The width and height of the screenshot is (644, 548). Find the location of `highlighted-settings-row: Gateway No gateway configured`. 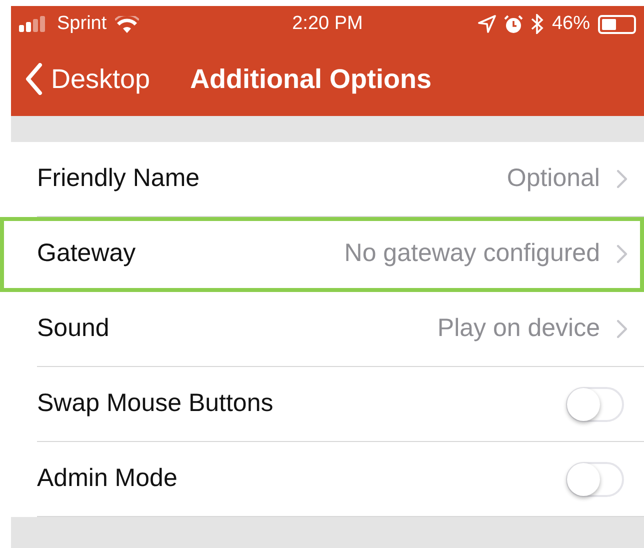

highlighted-settings-row: Gateway No gateway configured is located at coordinates (322, 254).